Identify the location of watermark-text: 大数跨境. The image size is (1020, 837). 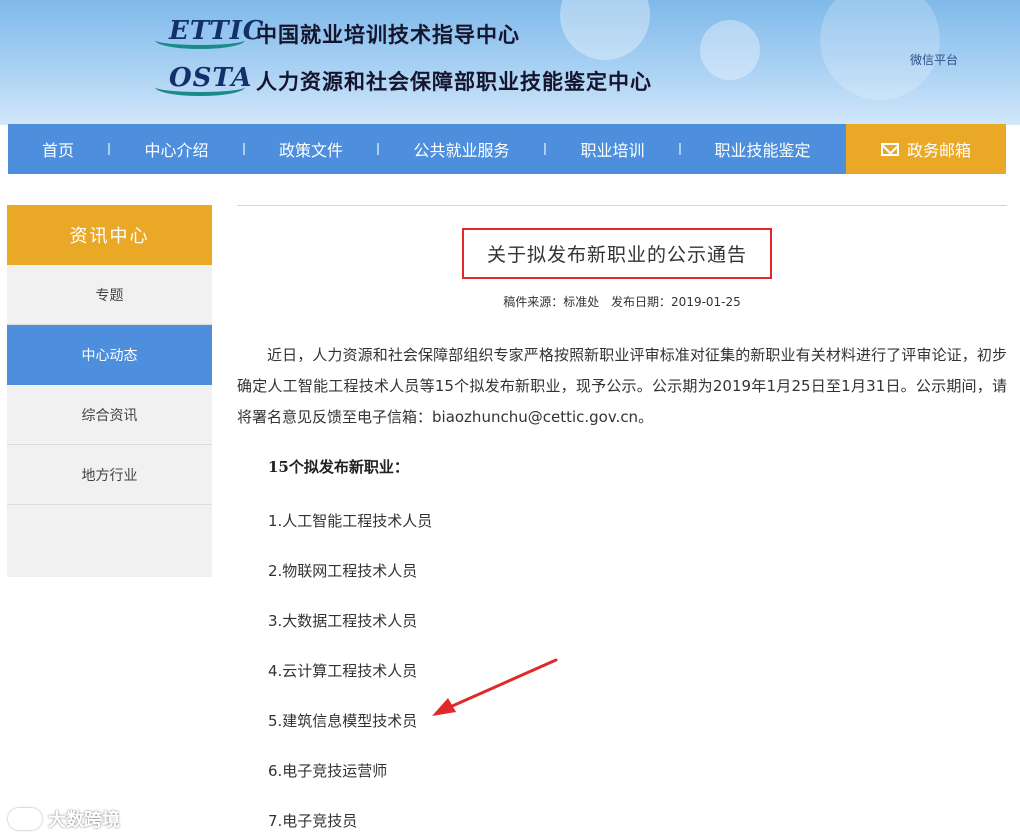
(84, 820).